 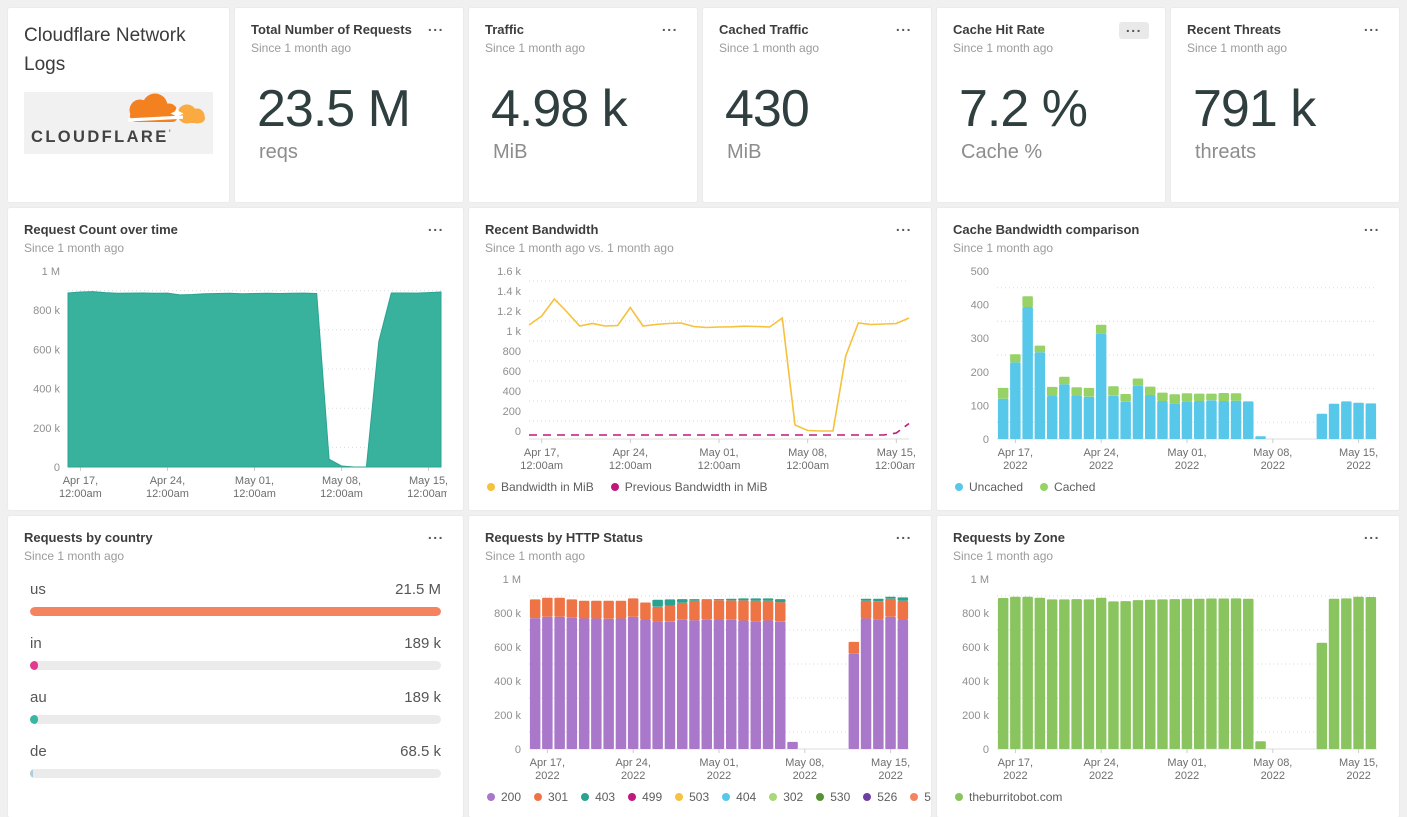 What do you see at coordinates (38, 590) in the screenshot?
I see `country-label: us` at bounding box center [38, 590].